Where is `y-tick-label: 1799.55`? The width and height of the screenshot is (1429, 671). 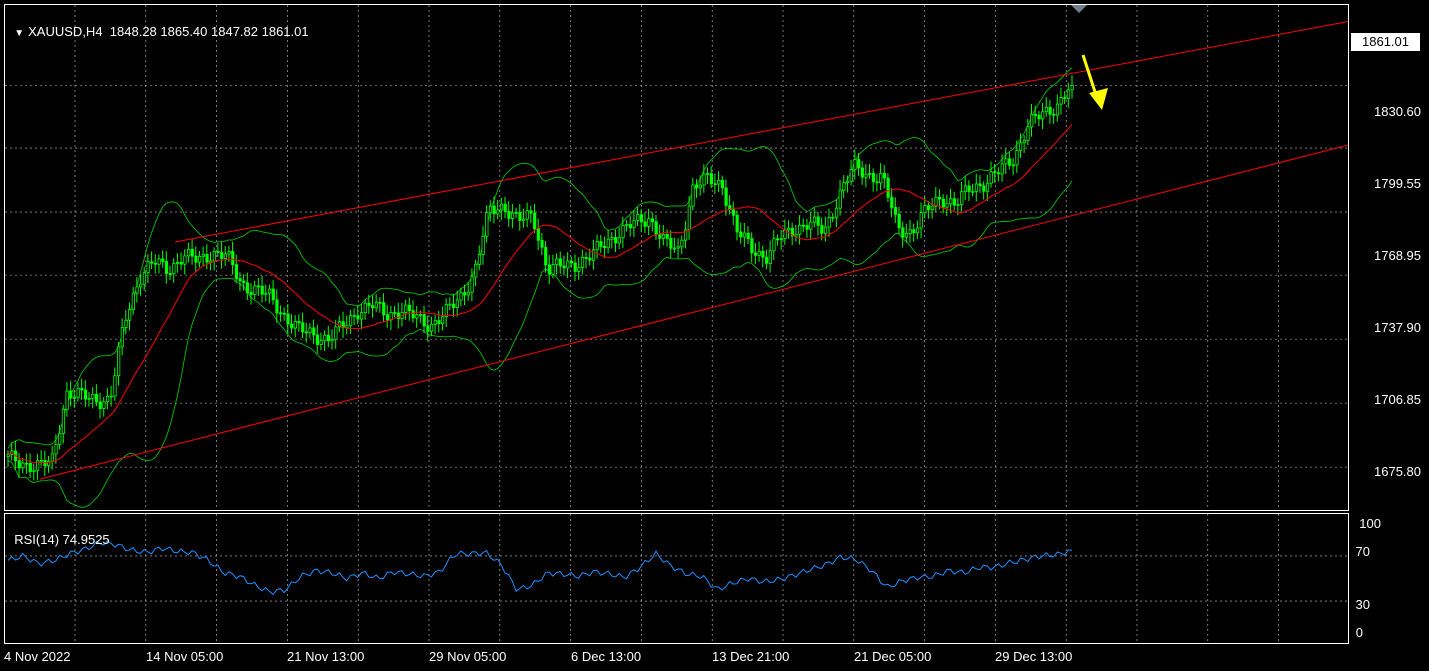 y-tick-label: 1799.55 is located at coordinates (1397, 183).